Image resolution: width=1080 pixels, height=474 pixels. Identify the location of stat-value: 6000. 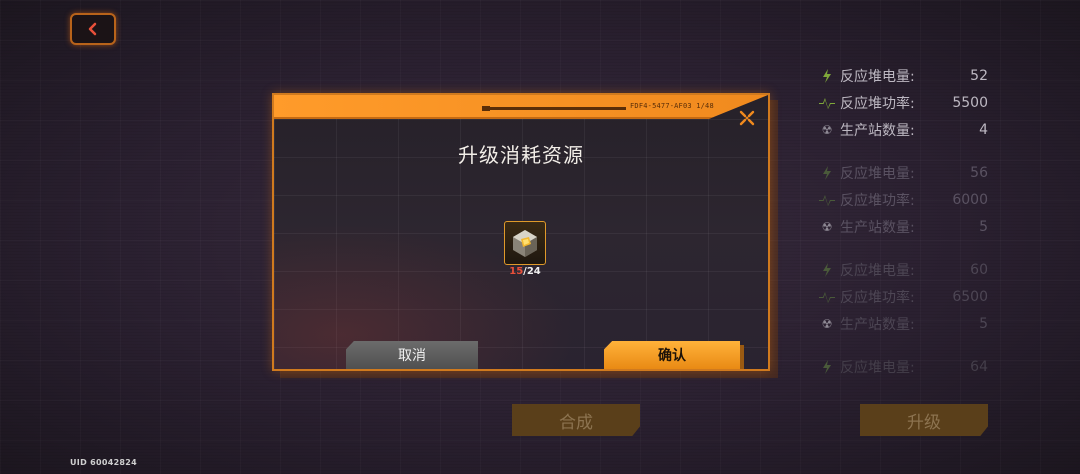
(970, 199).